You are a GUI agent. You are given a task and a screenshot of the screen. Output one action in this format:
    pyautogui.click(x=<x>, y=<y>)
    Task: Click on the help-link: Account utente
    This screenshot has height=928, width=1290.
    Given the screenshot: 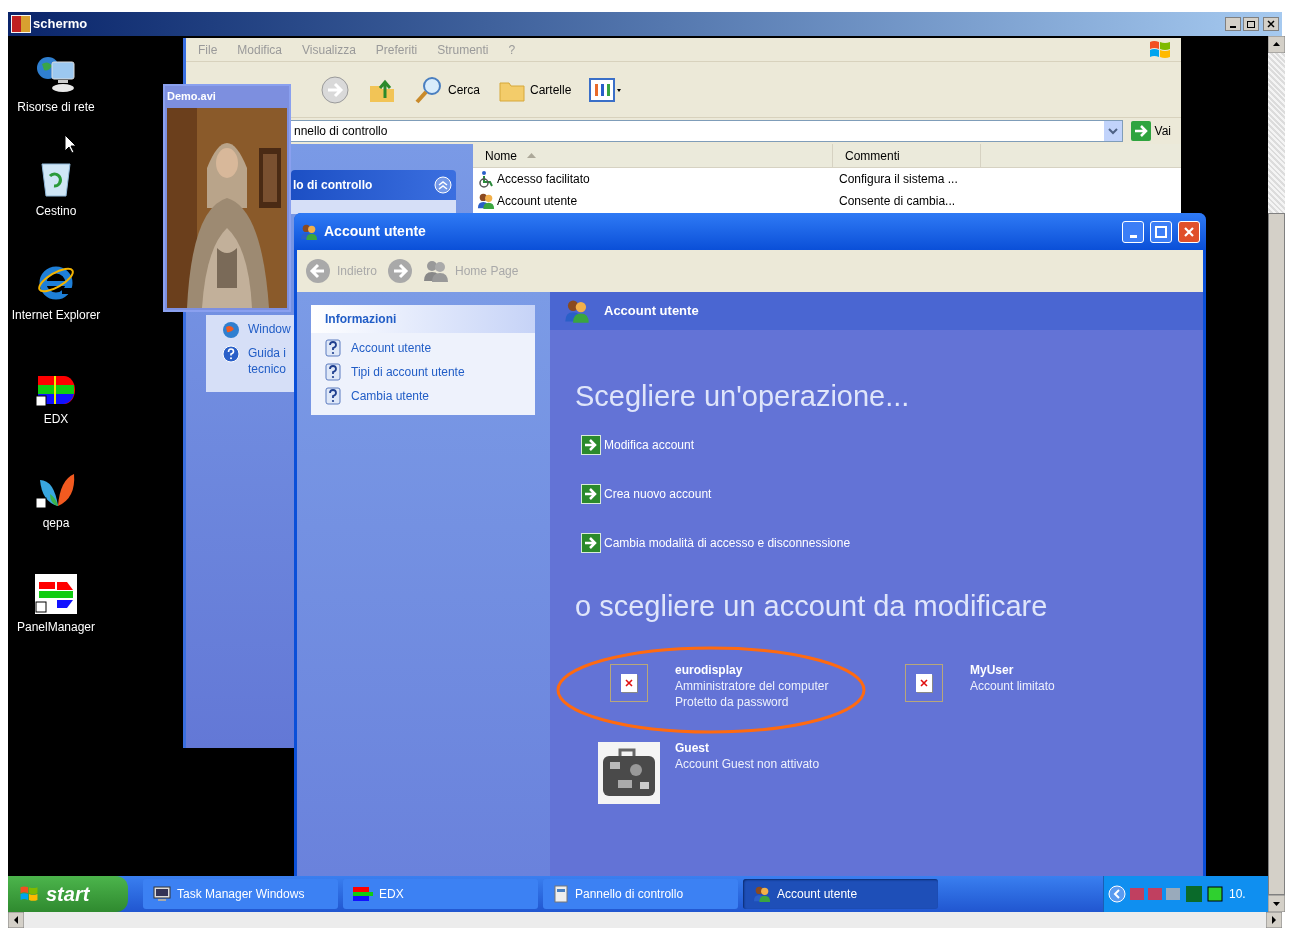 What is the action you would take?
    pyautogui.click(x=391, y=348)
    